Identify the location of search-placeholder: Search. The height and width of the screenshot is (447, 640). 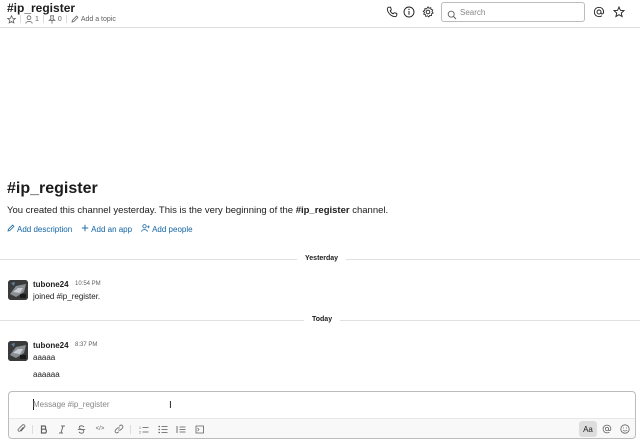
(473, 12).